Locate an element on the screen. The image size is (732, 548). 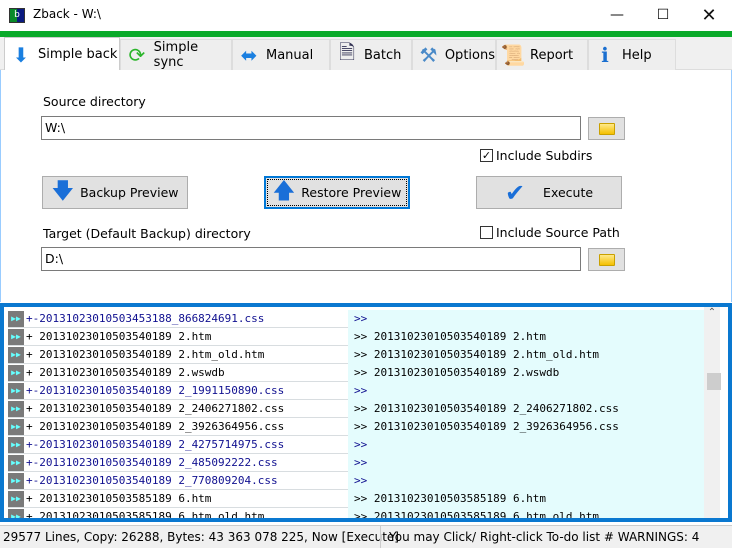
browse-target-button is located at coordinates (606, 259).